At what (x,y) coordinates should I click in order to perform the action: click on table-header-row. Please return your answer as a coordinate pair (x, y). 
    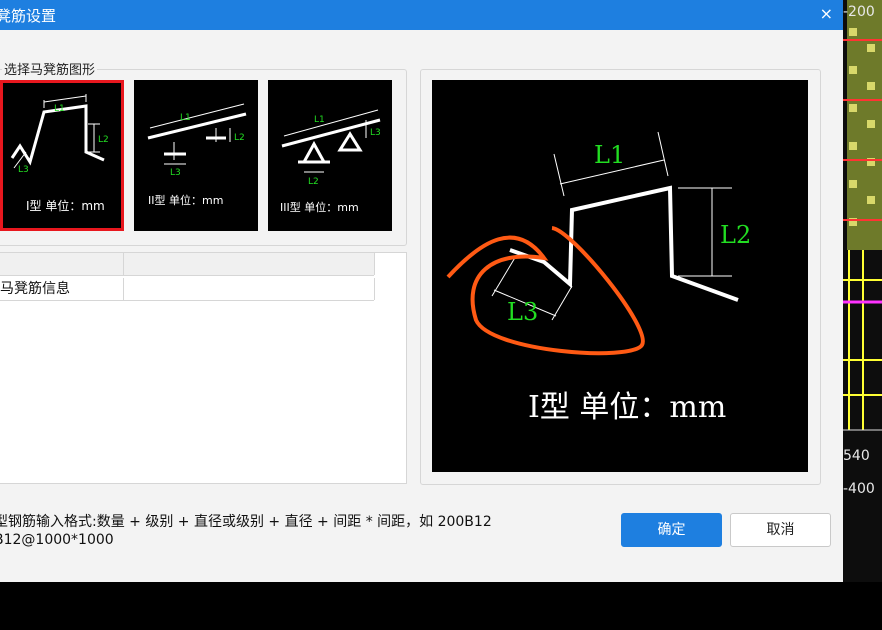
    Looking at the image, I should click on (187, 264).